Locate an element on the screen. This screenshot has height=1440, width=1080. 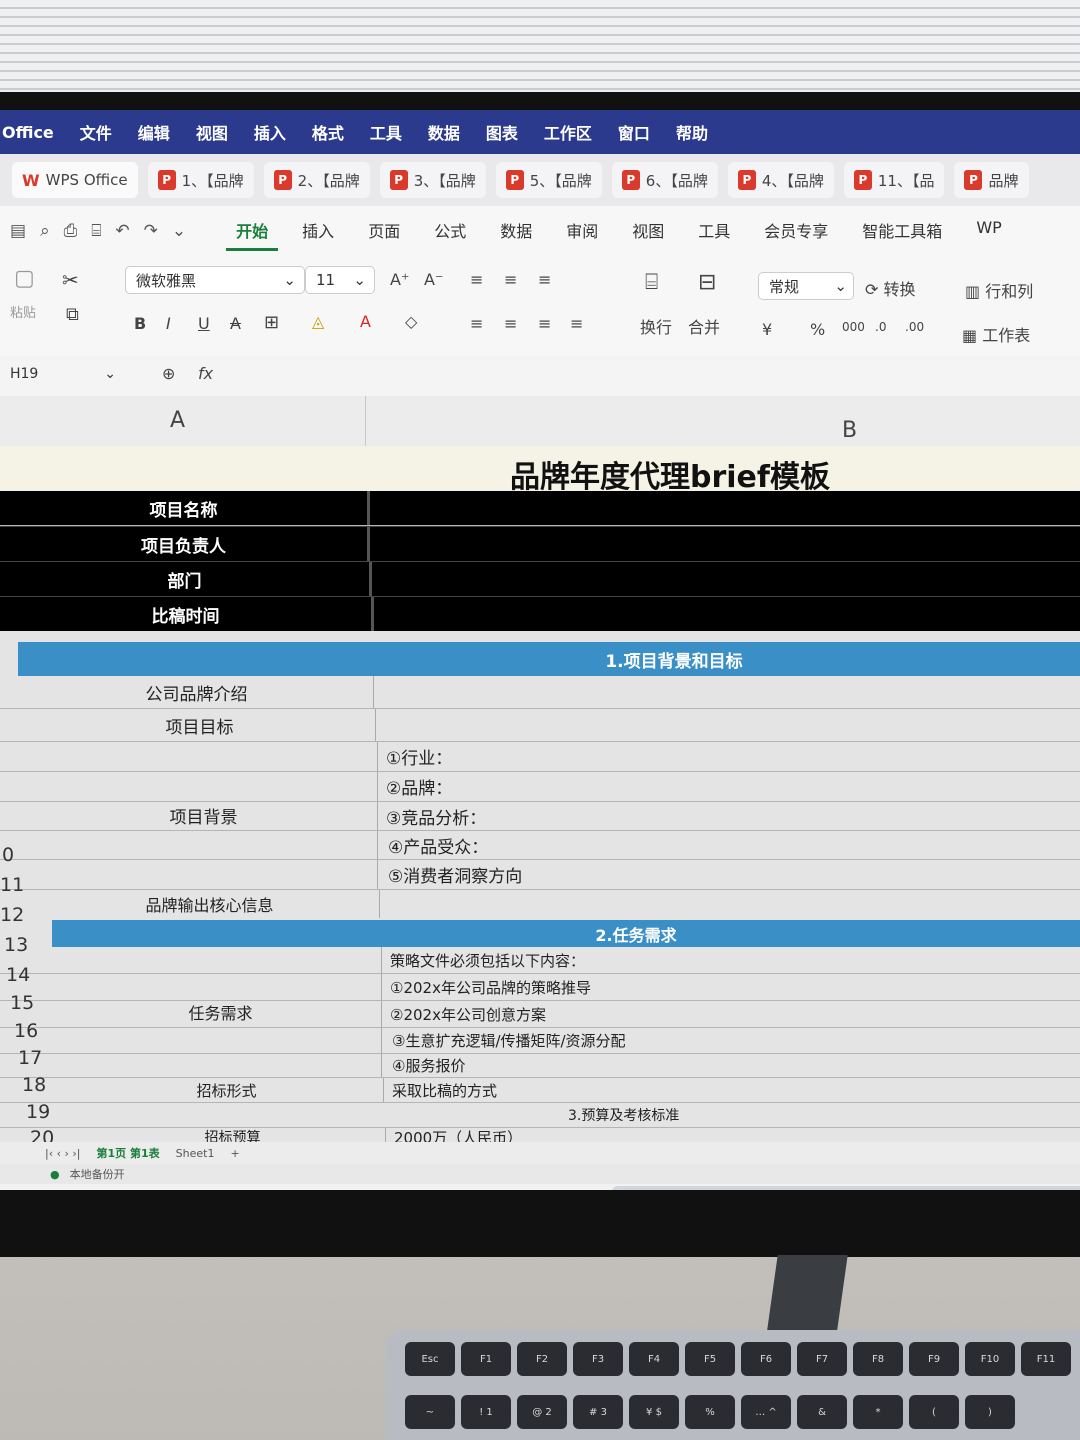
undo-icon: ↶ is located at coordinates (122, 231).